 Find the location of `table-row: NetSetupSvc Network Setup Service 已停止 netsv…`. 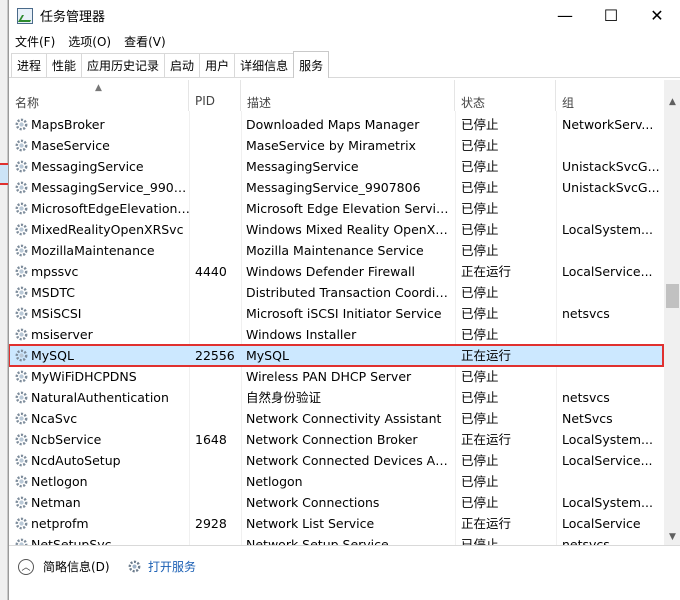

table-row: NetSetupSvc Network Setup Service 已停止 netsv… is located at coordinates (336, 539).